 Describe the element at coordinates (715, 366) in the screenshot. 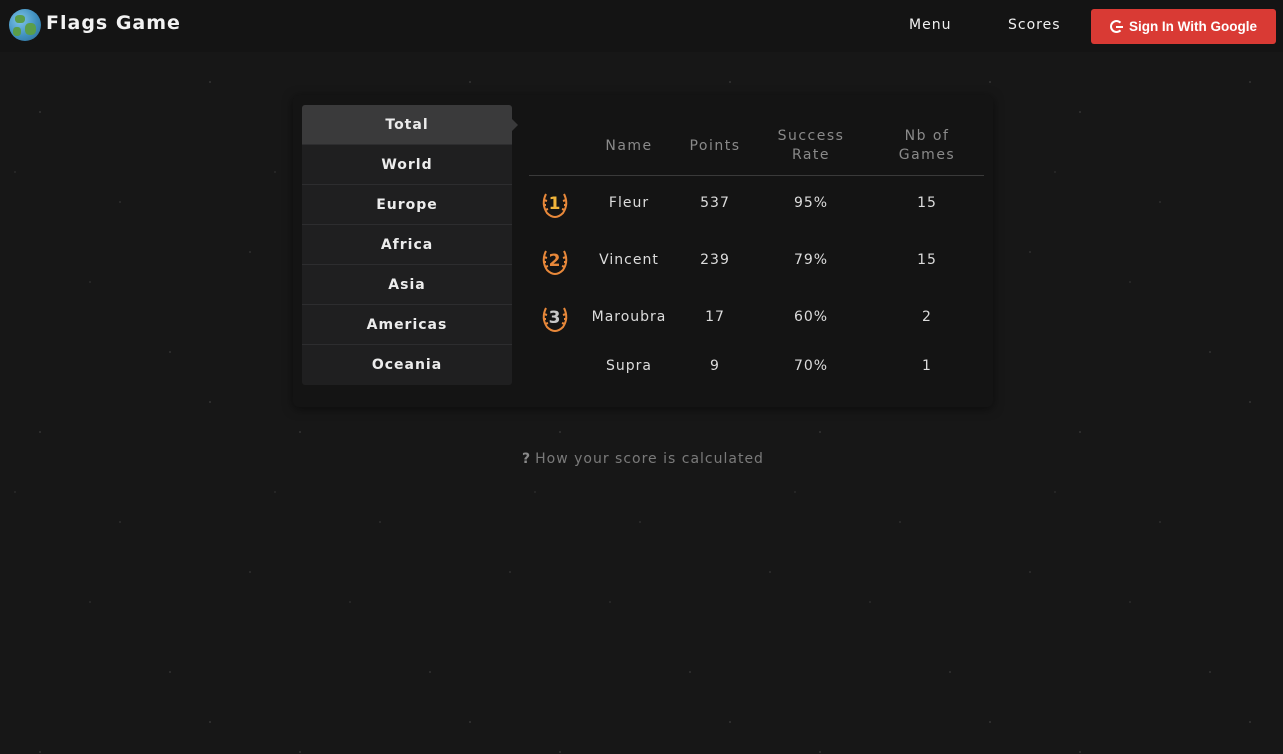

I see `player-points: 9` at that location.